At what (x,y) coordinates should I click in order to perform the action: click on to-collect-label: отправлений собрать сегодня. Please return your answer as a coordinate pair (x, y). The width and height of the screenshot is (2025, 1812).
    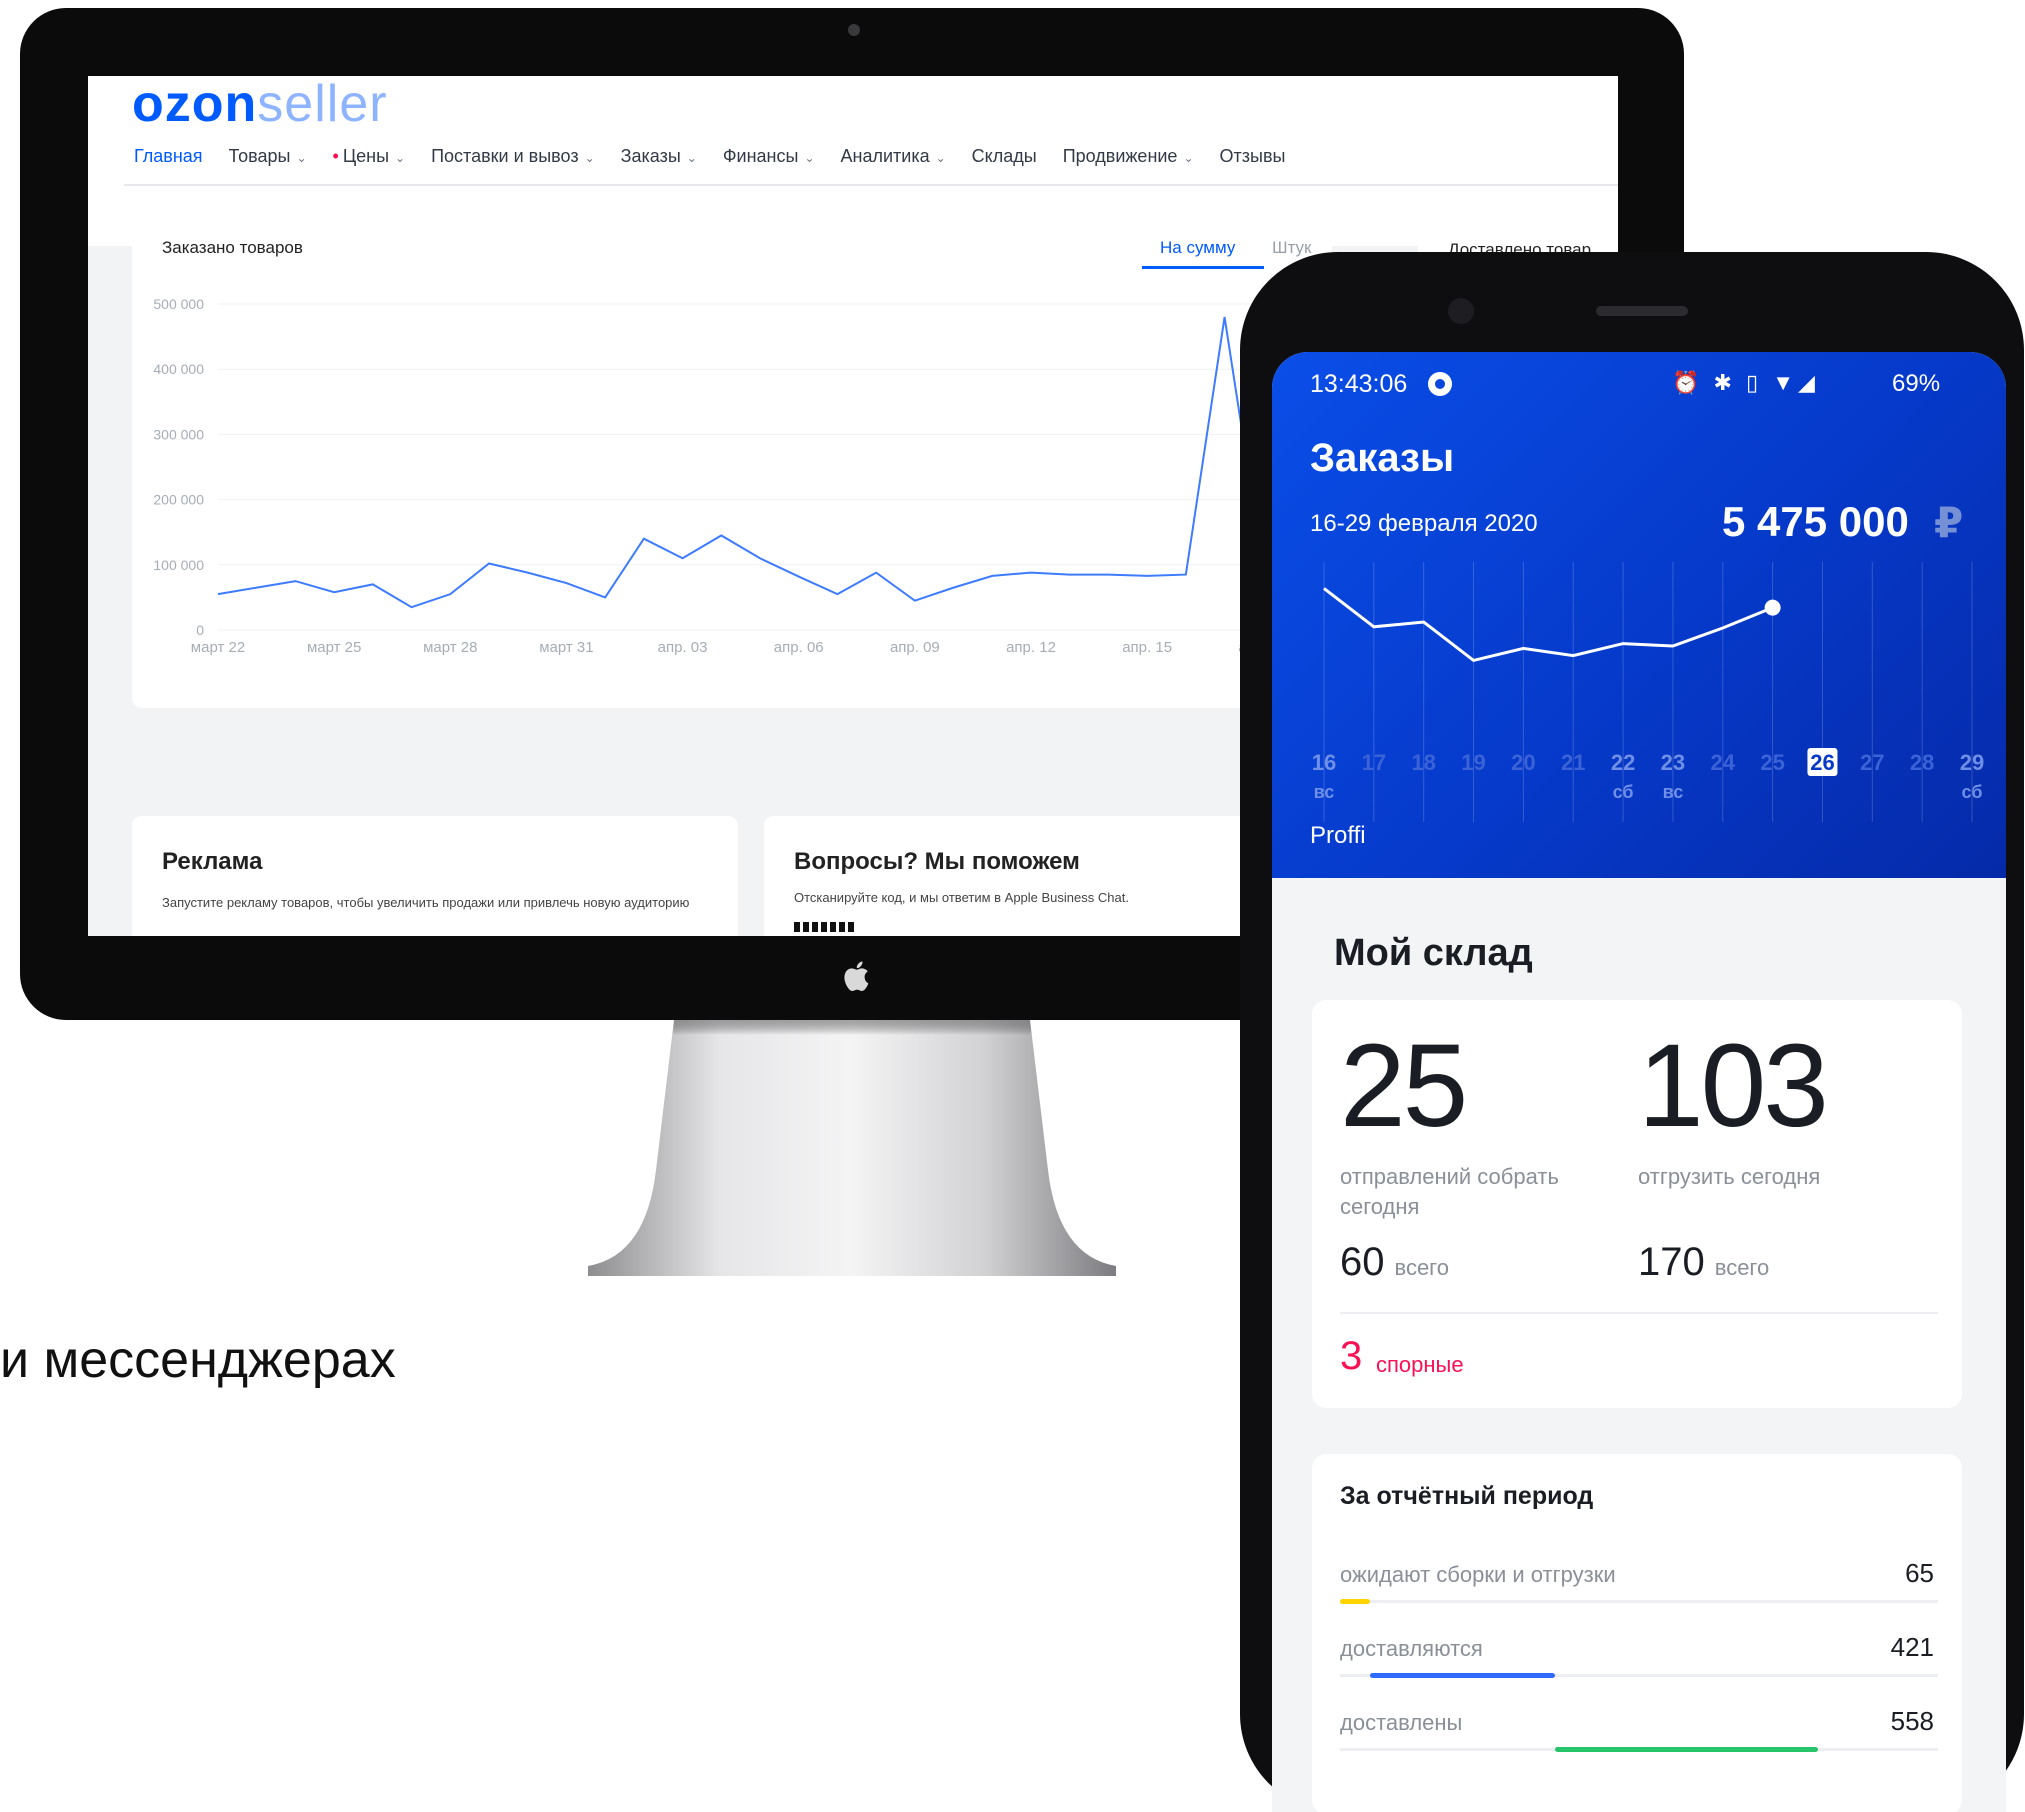
    Looking at the image, I should click on (1449, 1191).